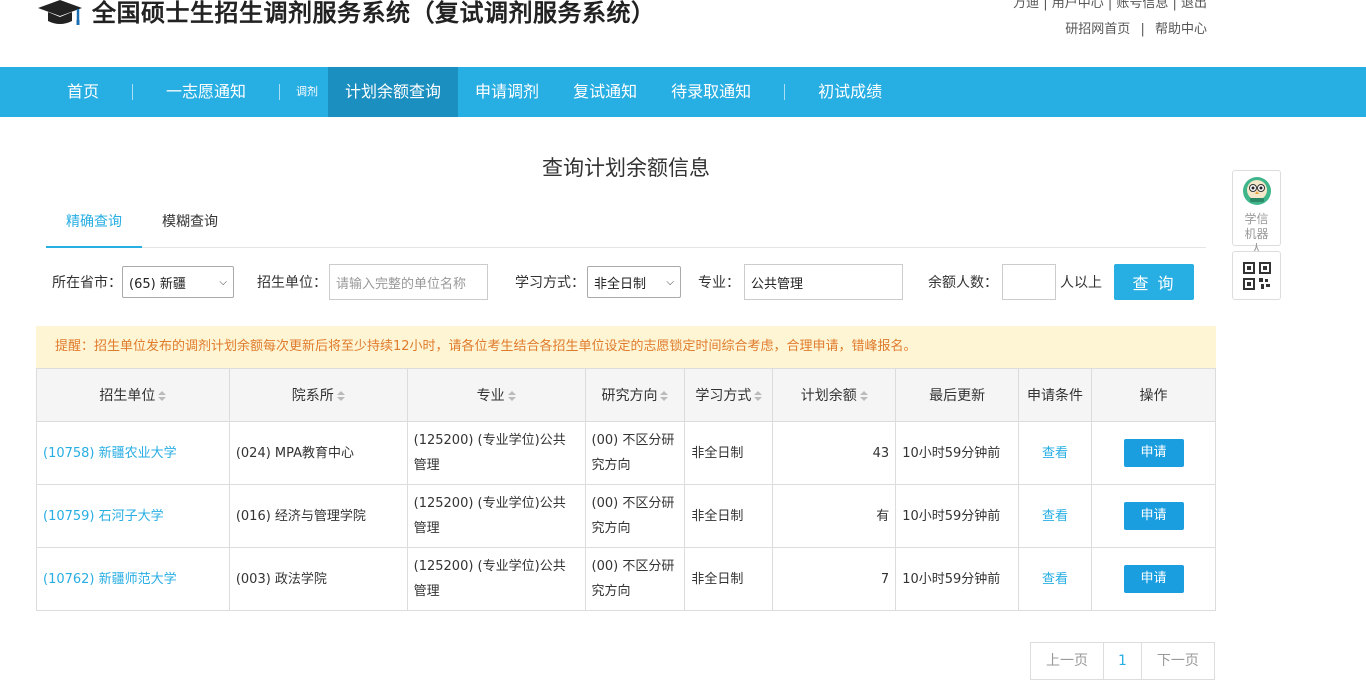 The width and height of the screenshot is (1366, 697). I want to click on remain-cell: 43, so click(834, 453).